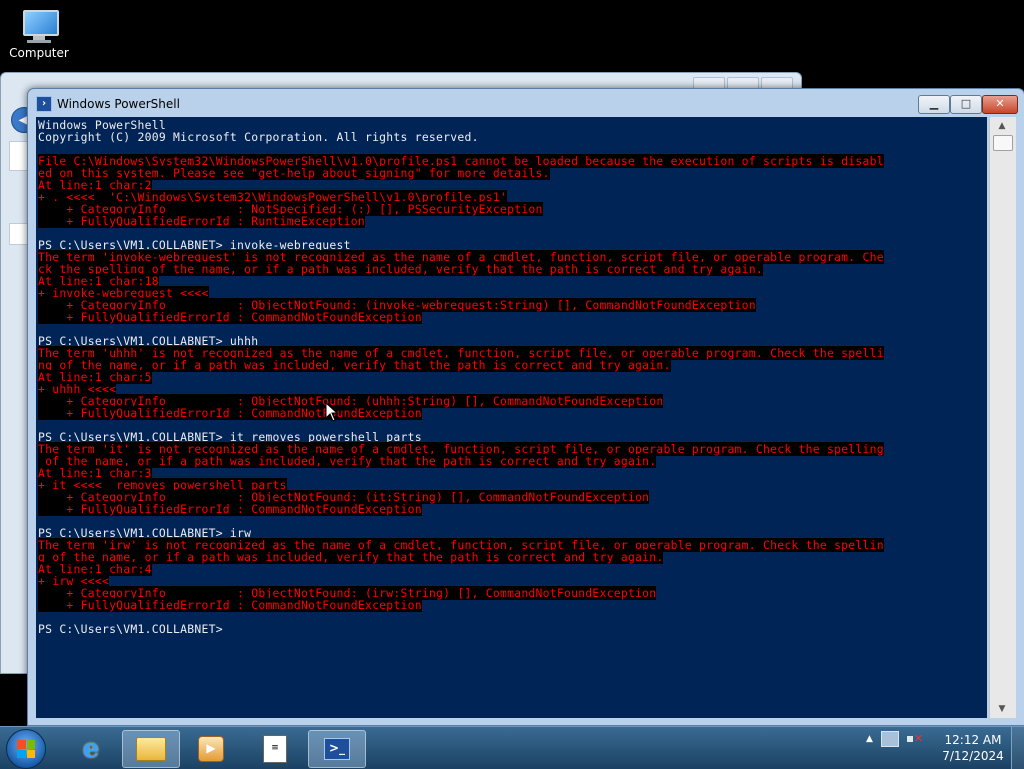 Image resolution: width=1024 pixels, height=769 pixels. What do you see at coordinates (44, 104) in the screenshot?
I see `powershell-icon: ›` at bounding box center [44, 104].